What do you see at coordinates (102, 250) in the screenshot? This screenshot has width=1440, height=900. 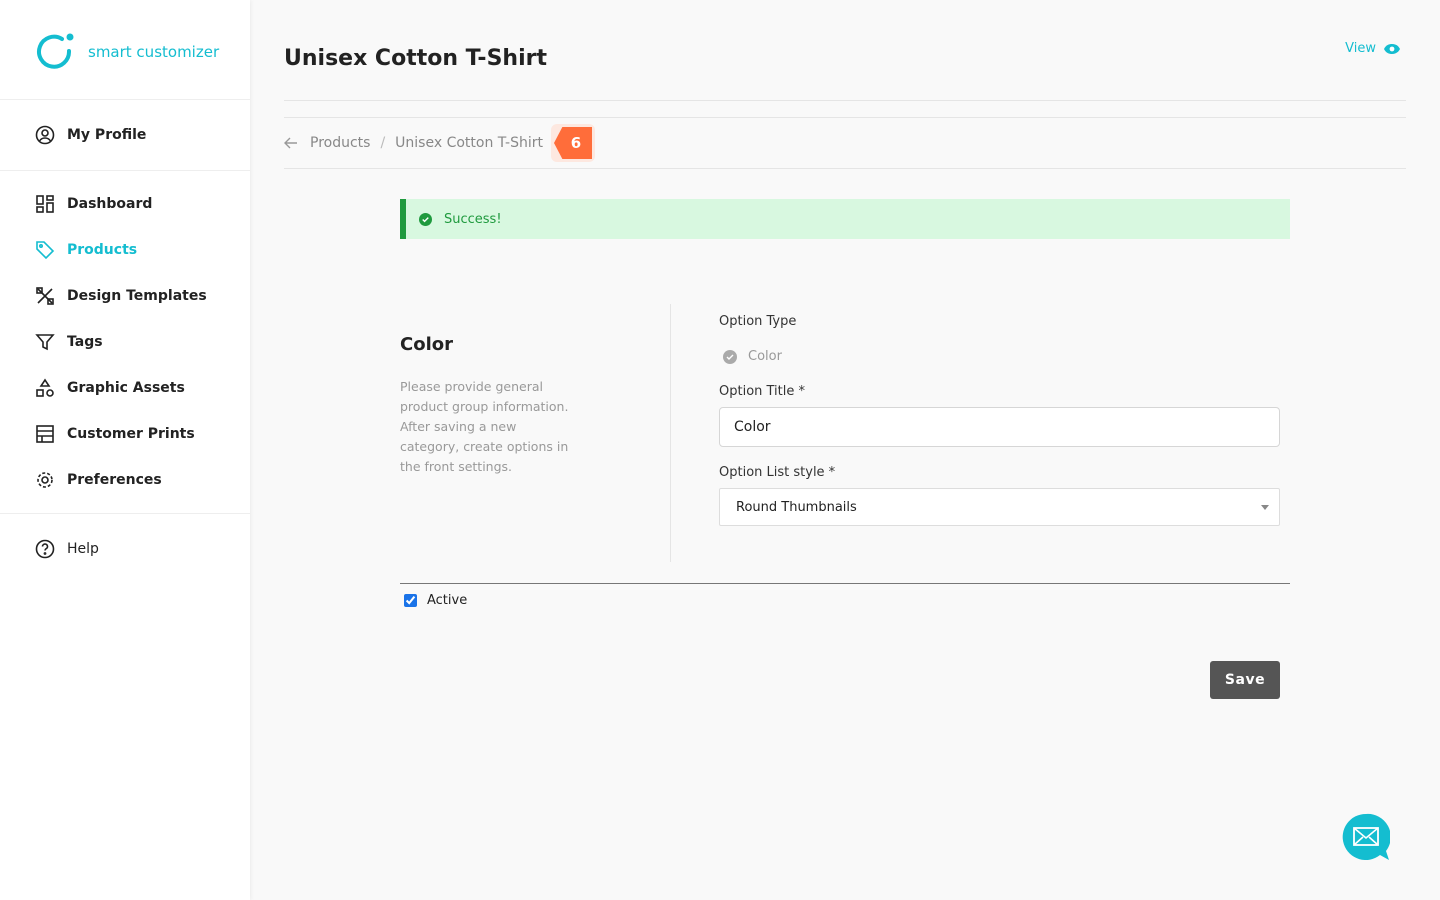 I see `sidebar-item-label: Products` at bounding box center [102, 250].